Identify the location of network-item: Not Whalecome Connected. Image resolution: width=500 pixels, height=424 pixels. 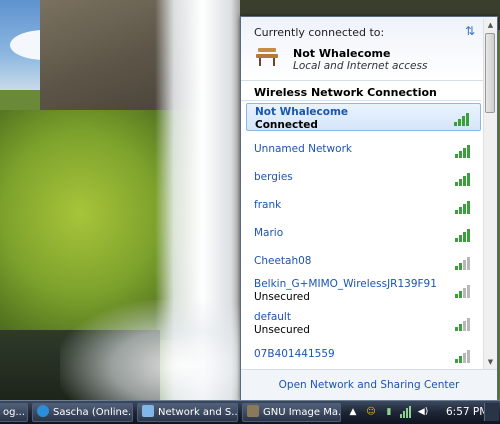
(363, 117).